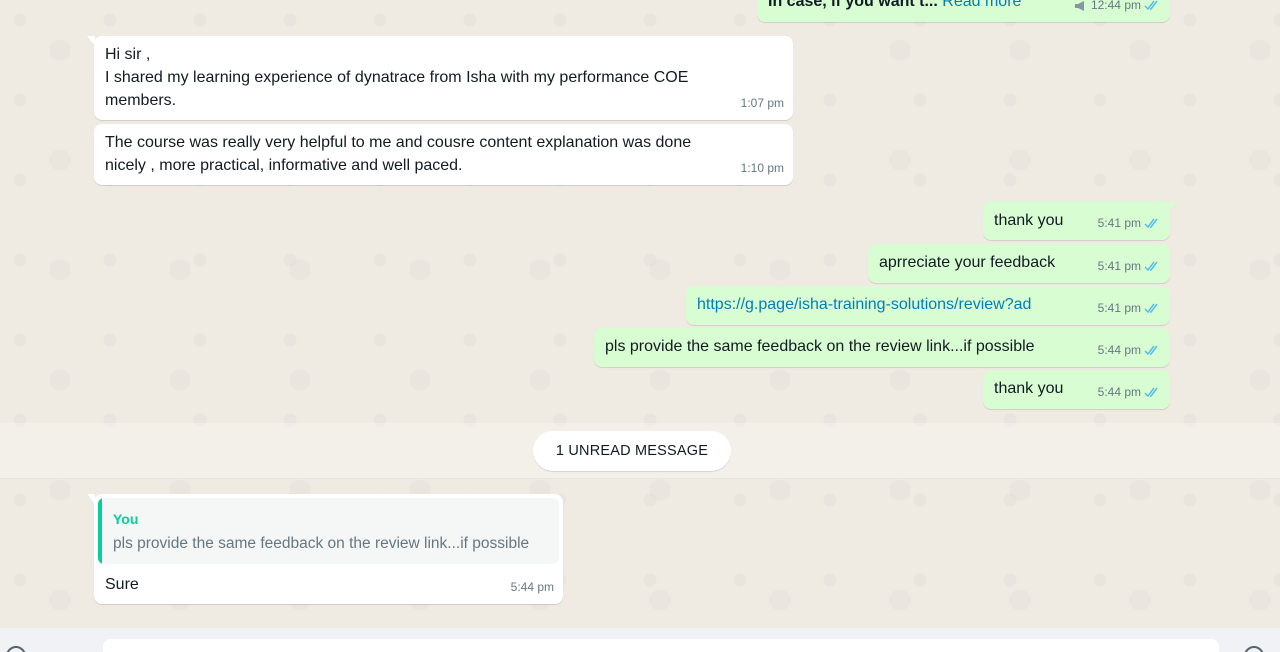 This screenshot has height=652, width=1280. Describe the element at coordinates (122, 584) in the screenshot. I see `message-text: Sure` at that location.